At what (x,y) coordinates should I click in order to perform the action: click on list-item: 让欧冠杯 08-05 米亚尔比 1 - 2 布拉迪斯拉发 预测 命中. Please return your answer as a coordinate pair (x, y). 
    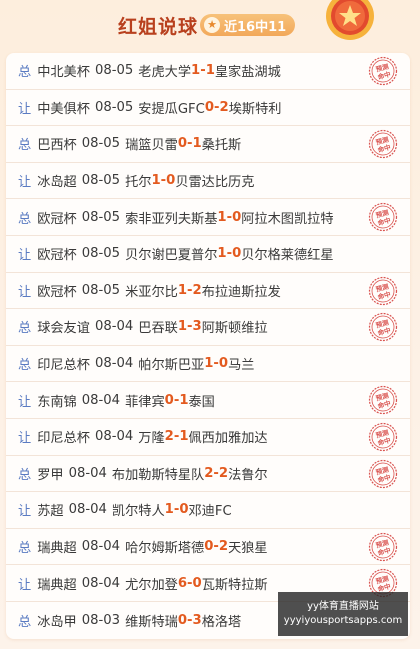
    Looking at the image, I should click on (208, 291).